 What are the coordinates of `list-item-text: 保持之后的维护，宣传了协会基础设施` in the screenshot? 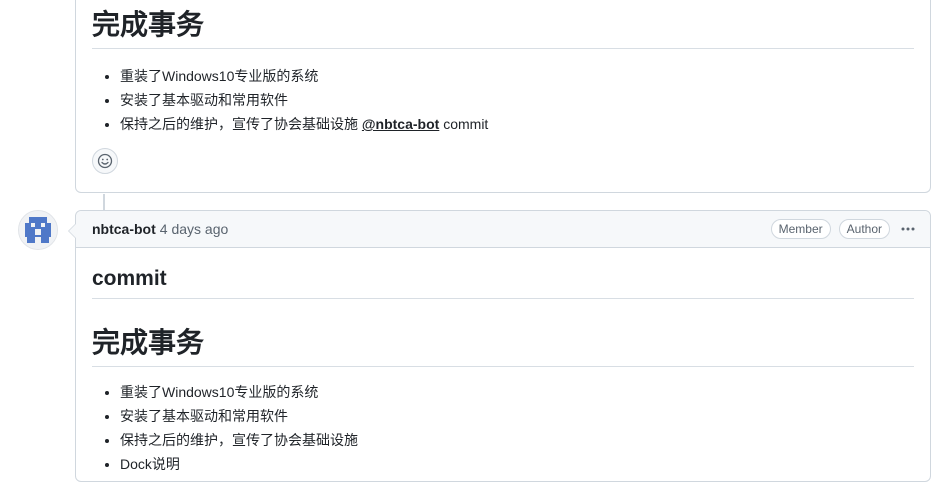 It's located at (241, 124).